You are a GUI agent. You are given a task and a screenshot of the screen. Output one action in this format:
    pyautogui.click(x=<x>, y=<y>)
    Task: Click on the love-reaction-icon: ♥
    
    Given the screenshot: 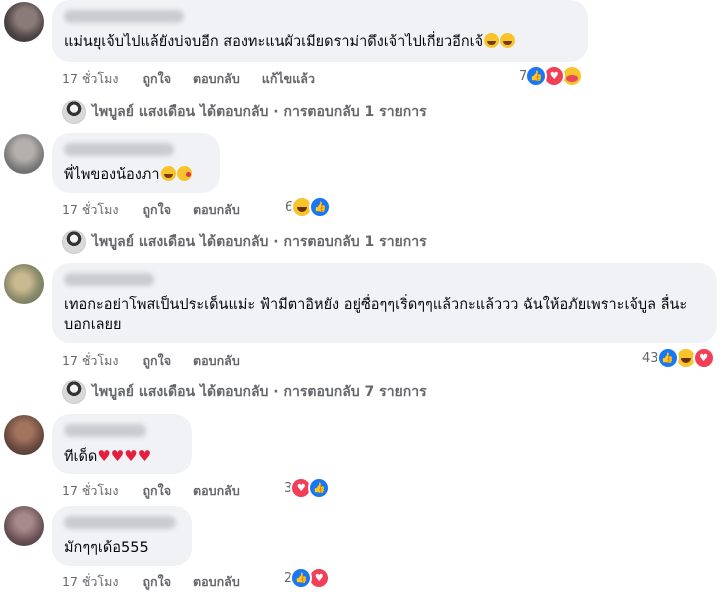 What is the action you would take?
    pyautogui.click(x=703, y=358)
    